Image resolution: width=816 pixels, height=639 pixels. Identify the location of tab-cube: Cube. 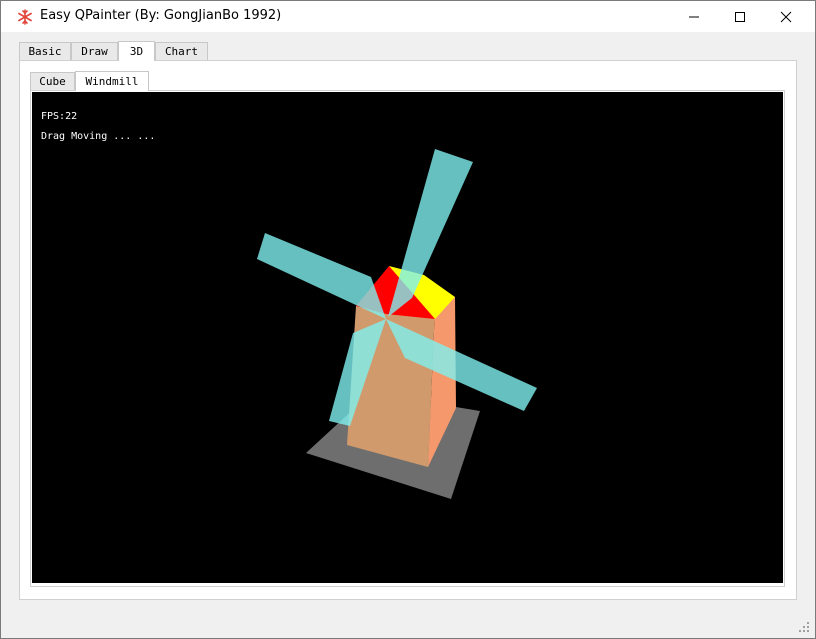
(52, 81).